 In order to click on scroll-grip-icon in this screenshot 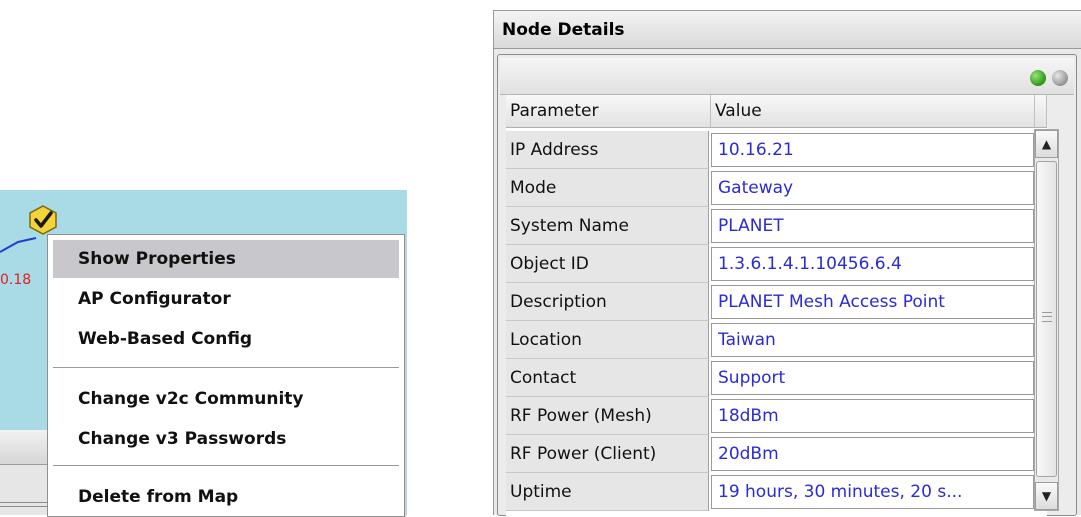, I will do `click(1047, 317)`.